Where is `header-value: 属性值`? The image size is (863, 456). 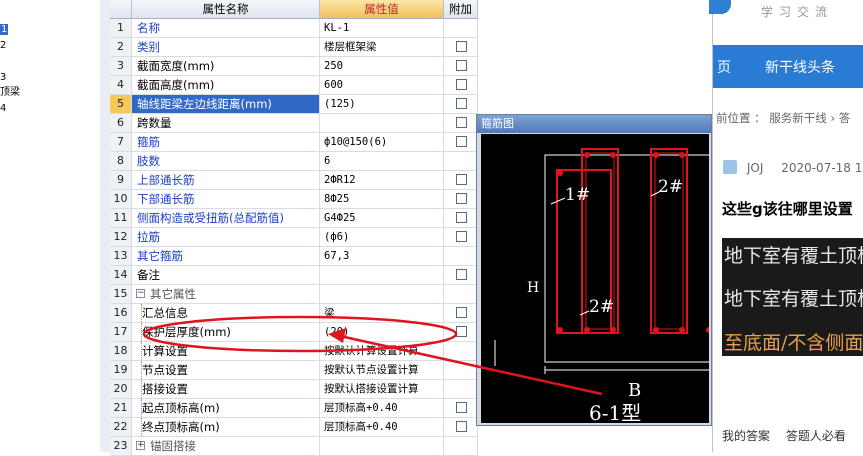
header-value: 属性值 is located at coordinates (382, 9).